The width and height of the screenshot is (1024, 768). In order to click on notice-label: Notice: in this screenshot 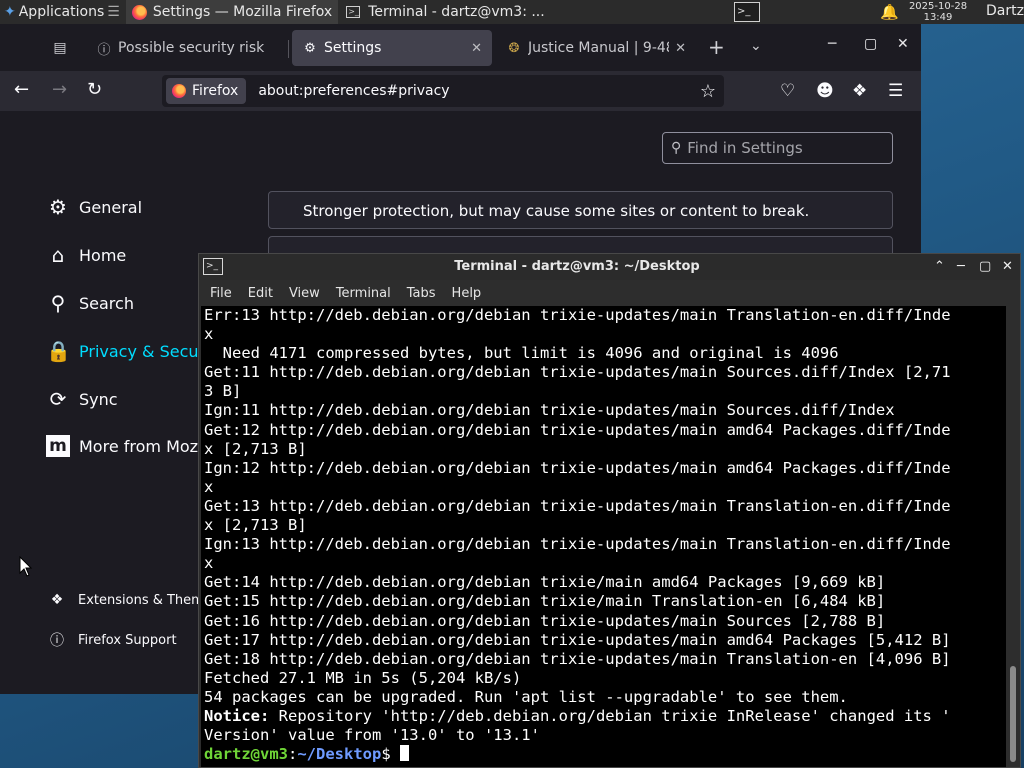, I will do `click(237, 715)`.